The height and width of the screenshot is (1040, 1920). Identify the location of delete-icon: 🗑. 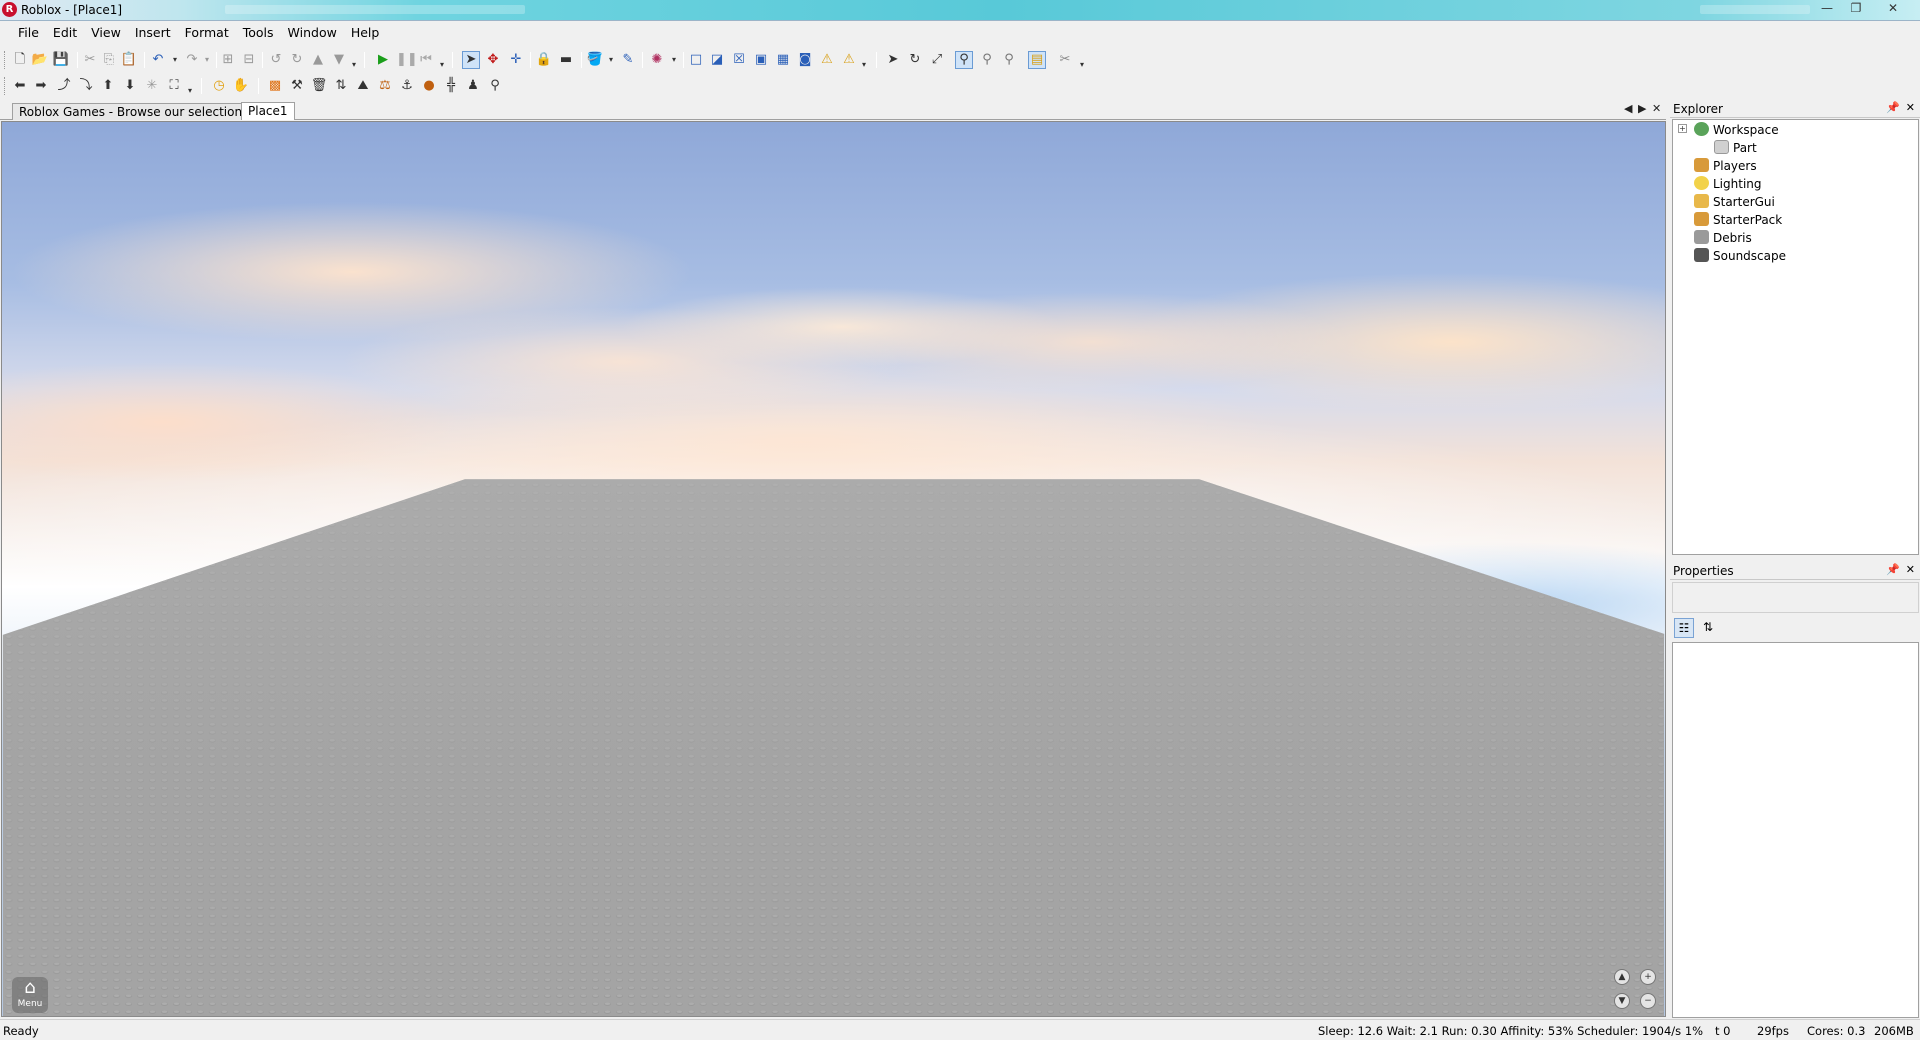
(319, 86).